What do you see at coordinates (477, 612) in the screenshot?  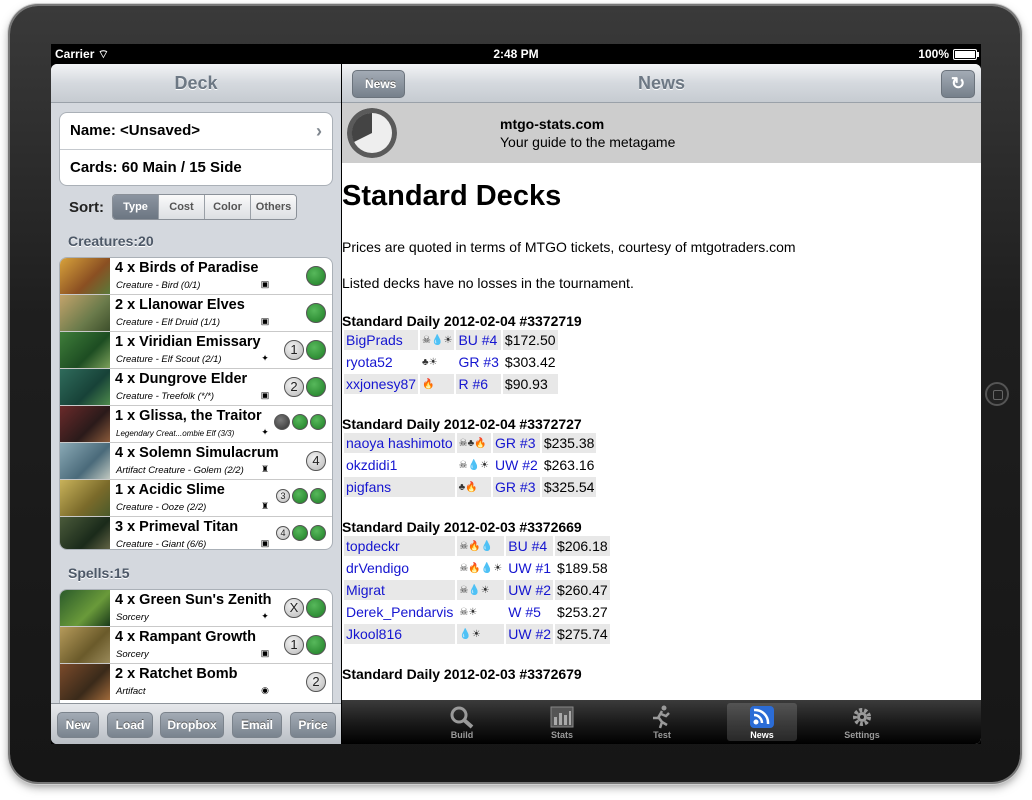 I see `table-row: Derek_Pendarvis ☠☀ W #5 $253.27` at bounding box center [477, 612].